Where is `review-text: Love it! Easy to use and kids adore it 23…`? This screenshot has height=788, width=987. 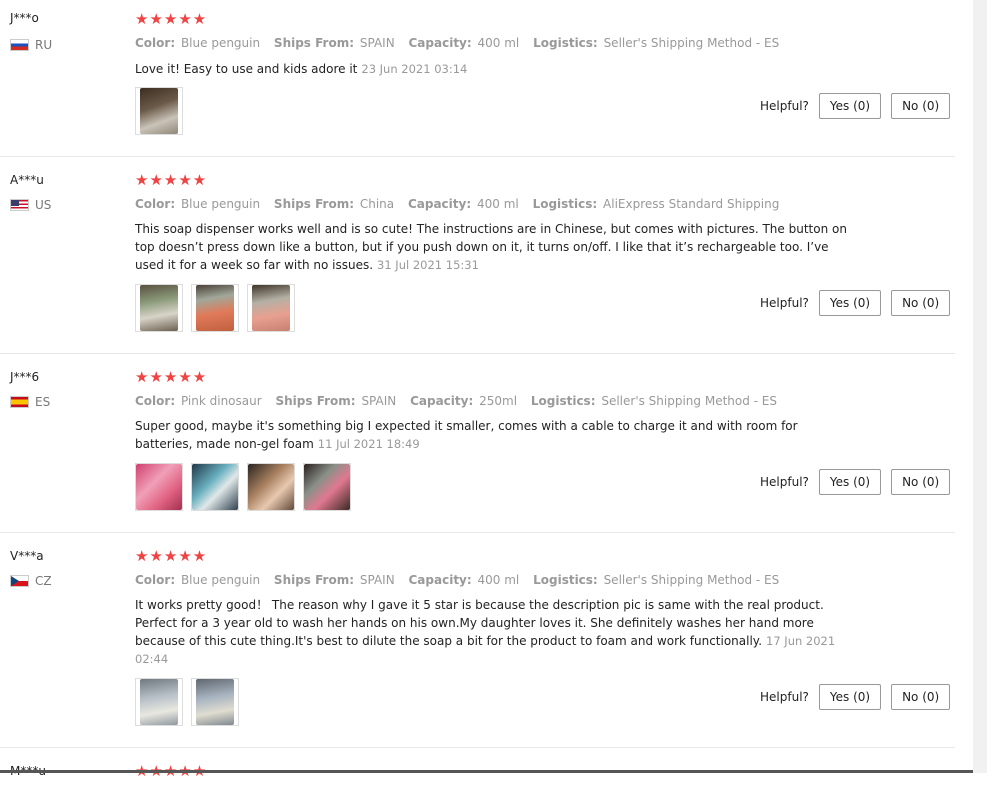 review-text: Love it! Easy to use and kids adore it 23… is located at coordinates (301, 69).